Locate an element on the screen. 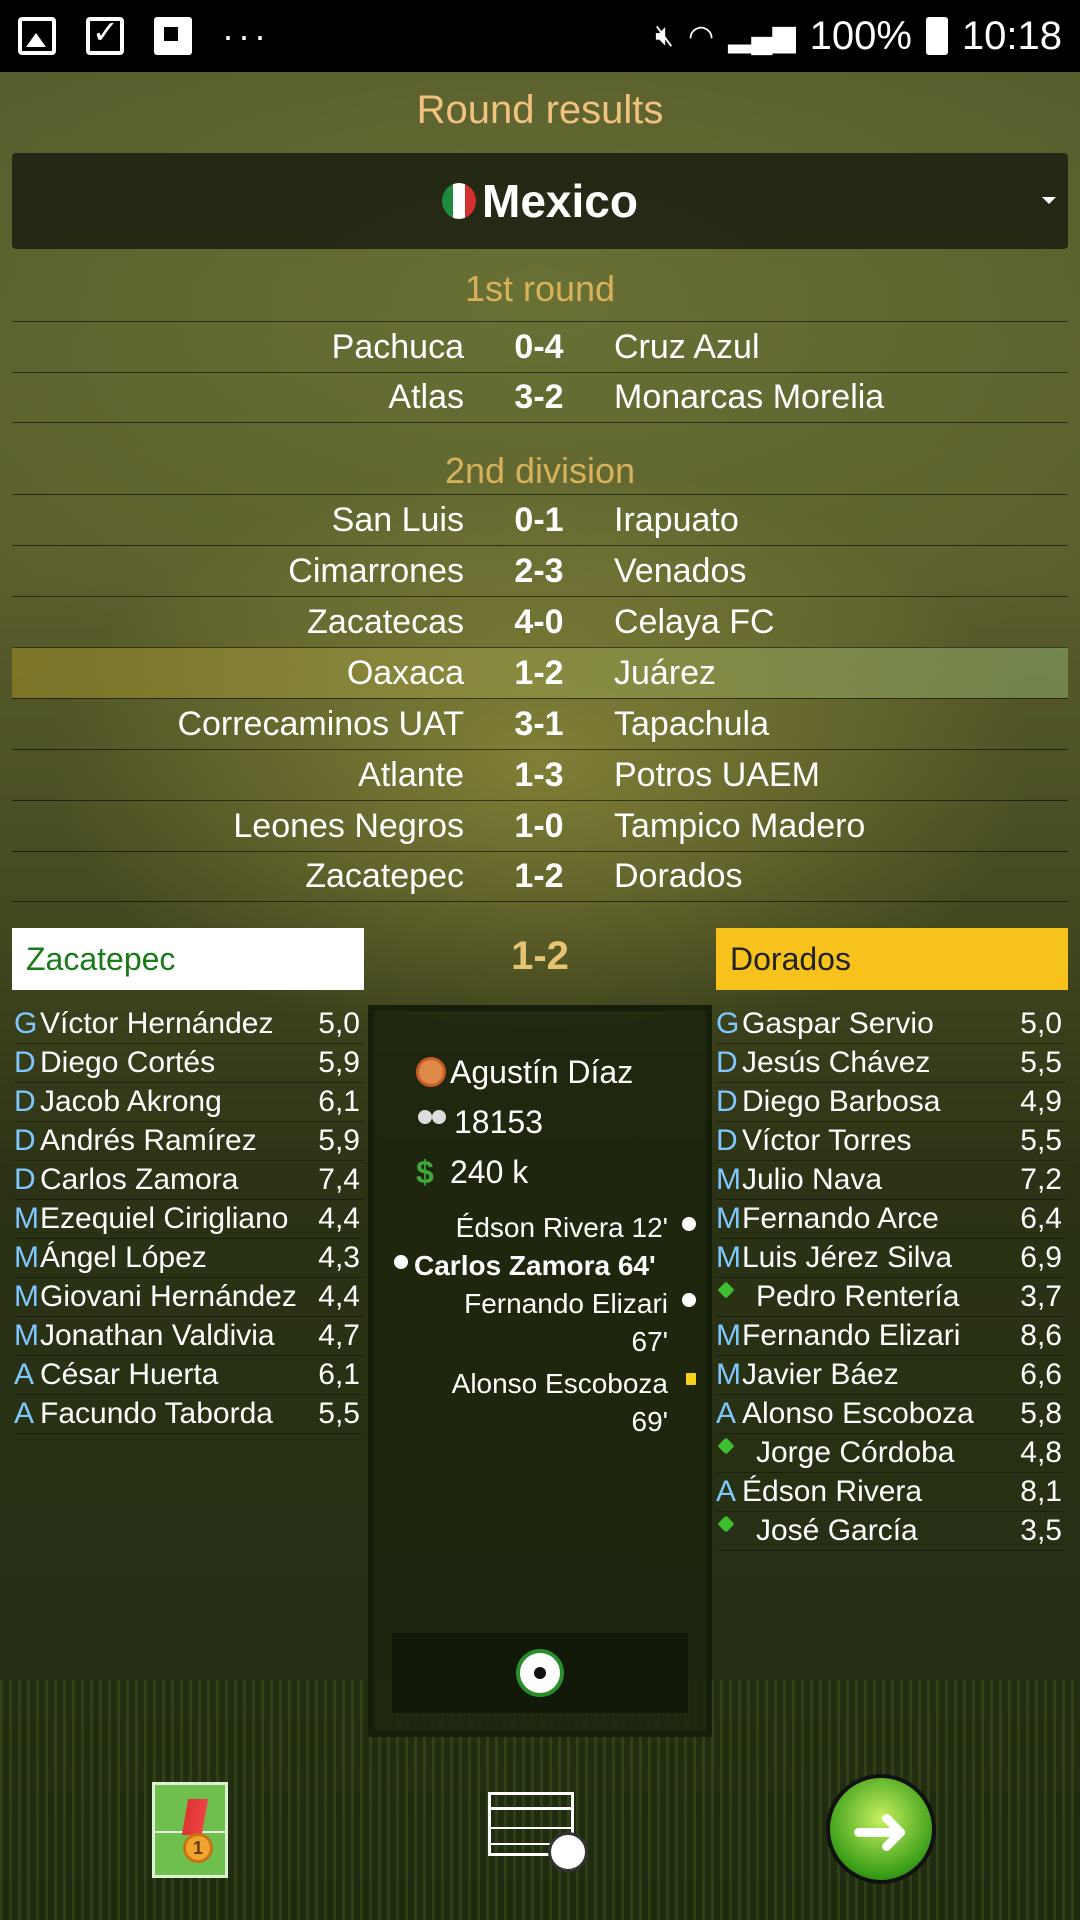 The width and height of the screenshot is (1080, 1920). player-name: Gaspar Servio is located at coordinates (838, 1023).